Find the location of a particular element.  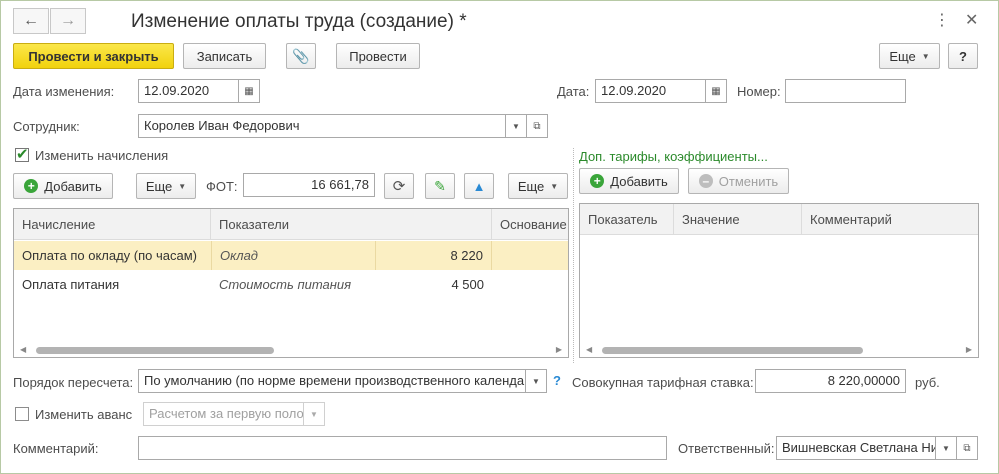

tariffs-table-header: Показатель Значение Комментарий is located at coordinates (779, 219).